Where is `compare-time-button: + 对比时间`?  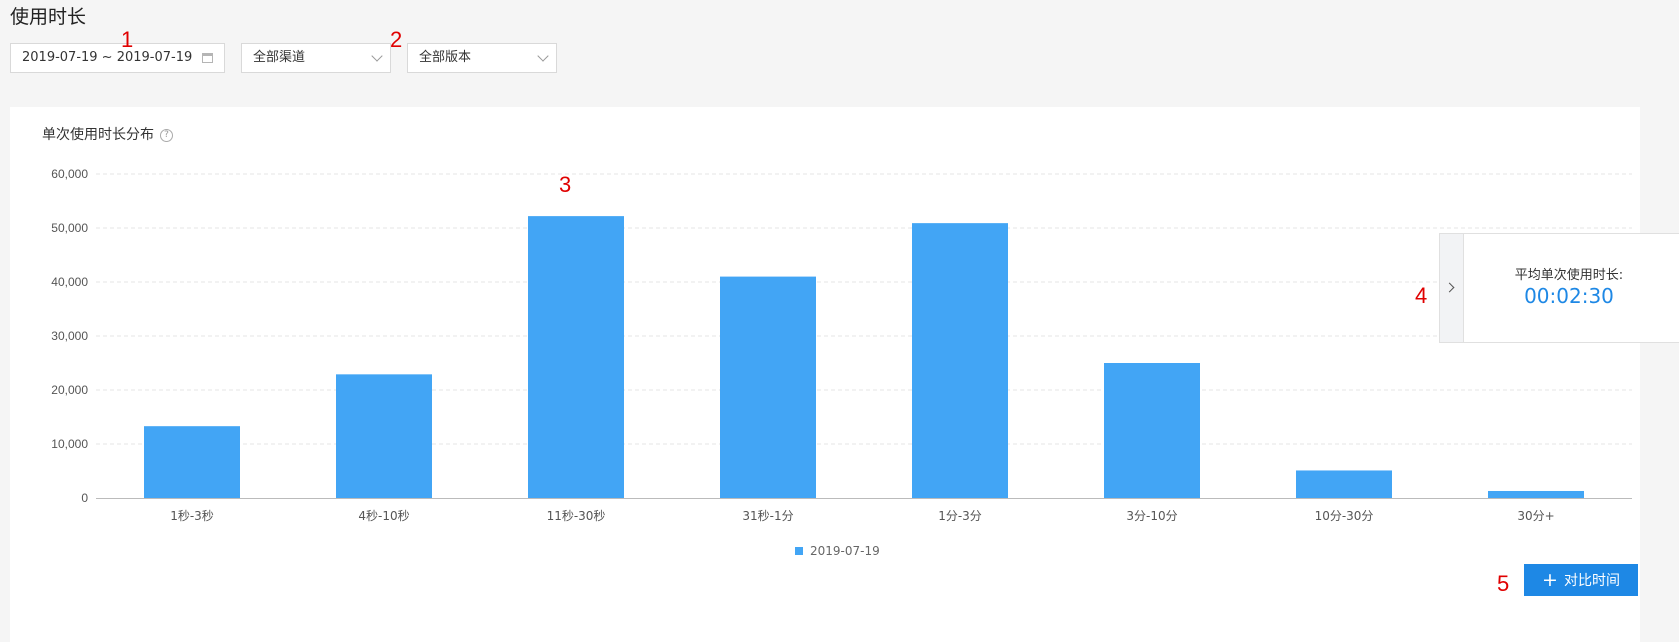 compare-time-button: + 对比时间 is located at coordinates (1581, 580).